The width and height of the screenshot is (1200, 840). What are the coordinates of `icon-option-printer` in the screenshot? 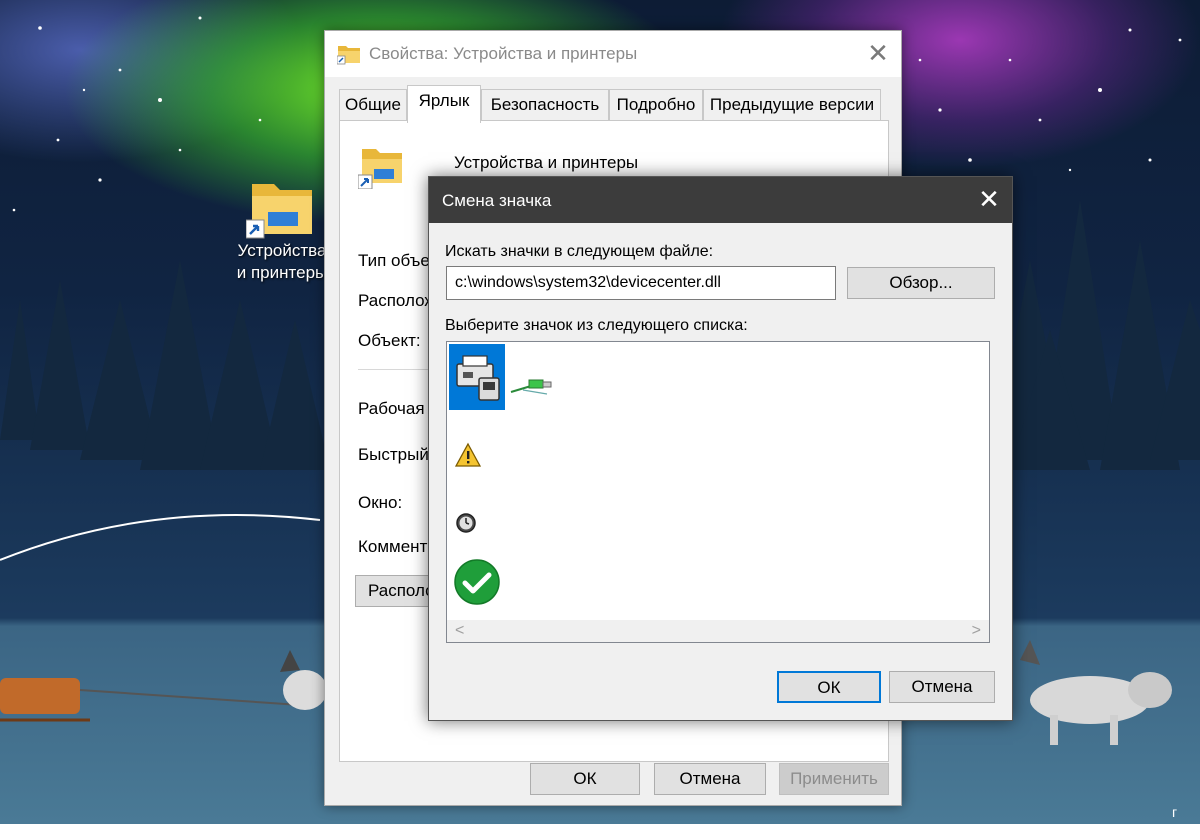 It's located at (477, 377).